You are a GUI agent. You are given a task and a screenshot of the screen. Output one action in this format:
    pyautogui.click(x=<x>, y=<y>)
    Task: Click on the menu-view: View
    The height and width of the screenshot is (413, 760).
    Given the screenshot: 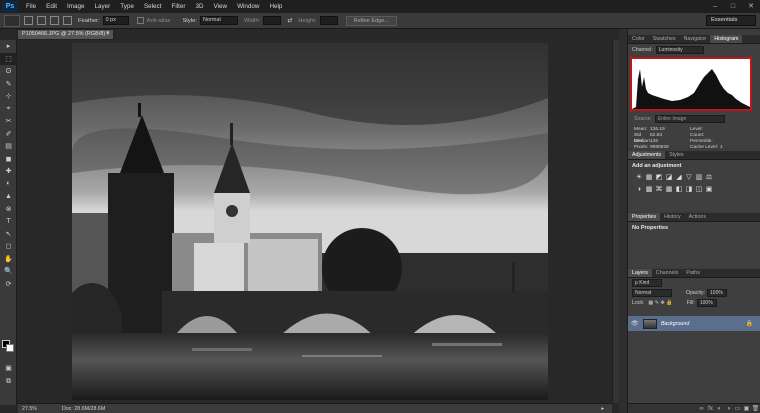 What is the action you would take?
    pyautogui.click(x=221, y=6)
    